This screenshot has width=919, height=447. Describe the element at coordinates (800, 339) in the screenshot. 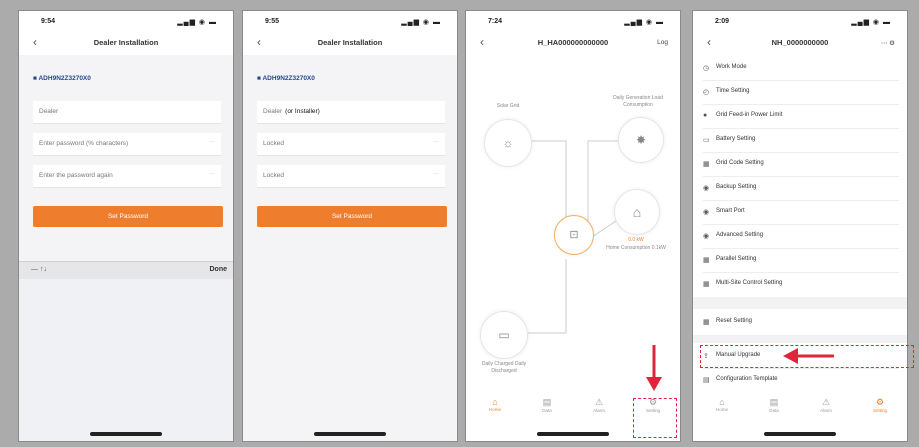

I see `section-gap` at that location.